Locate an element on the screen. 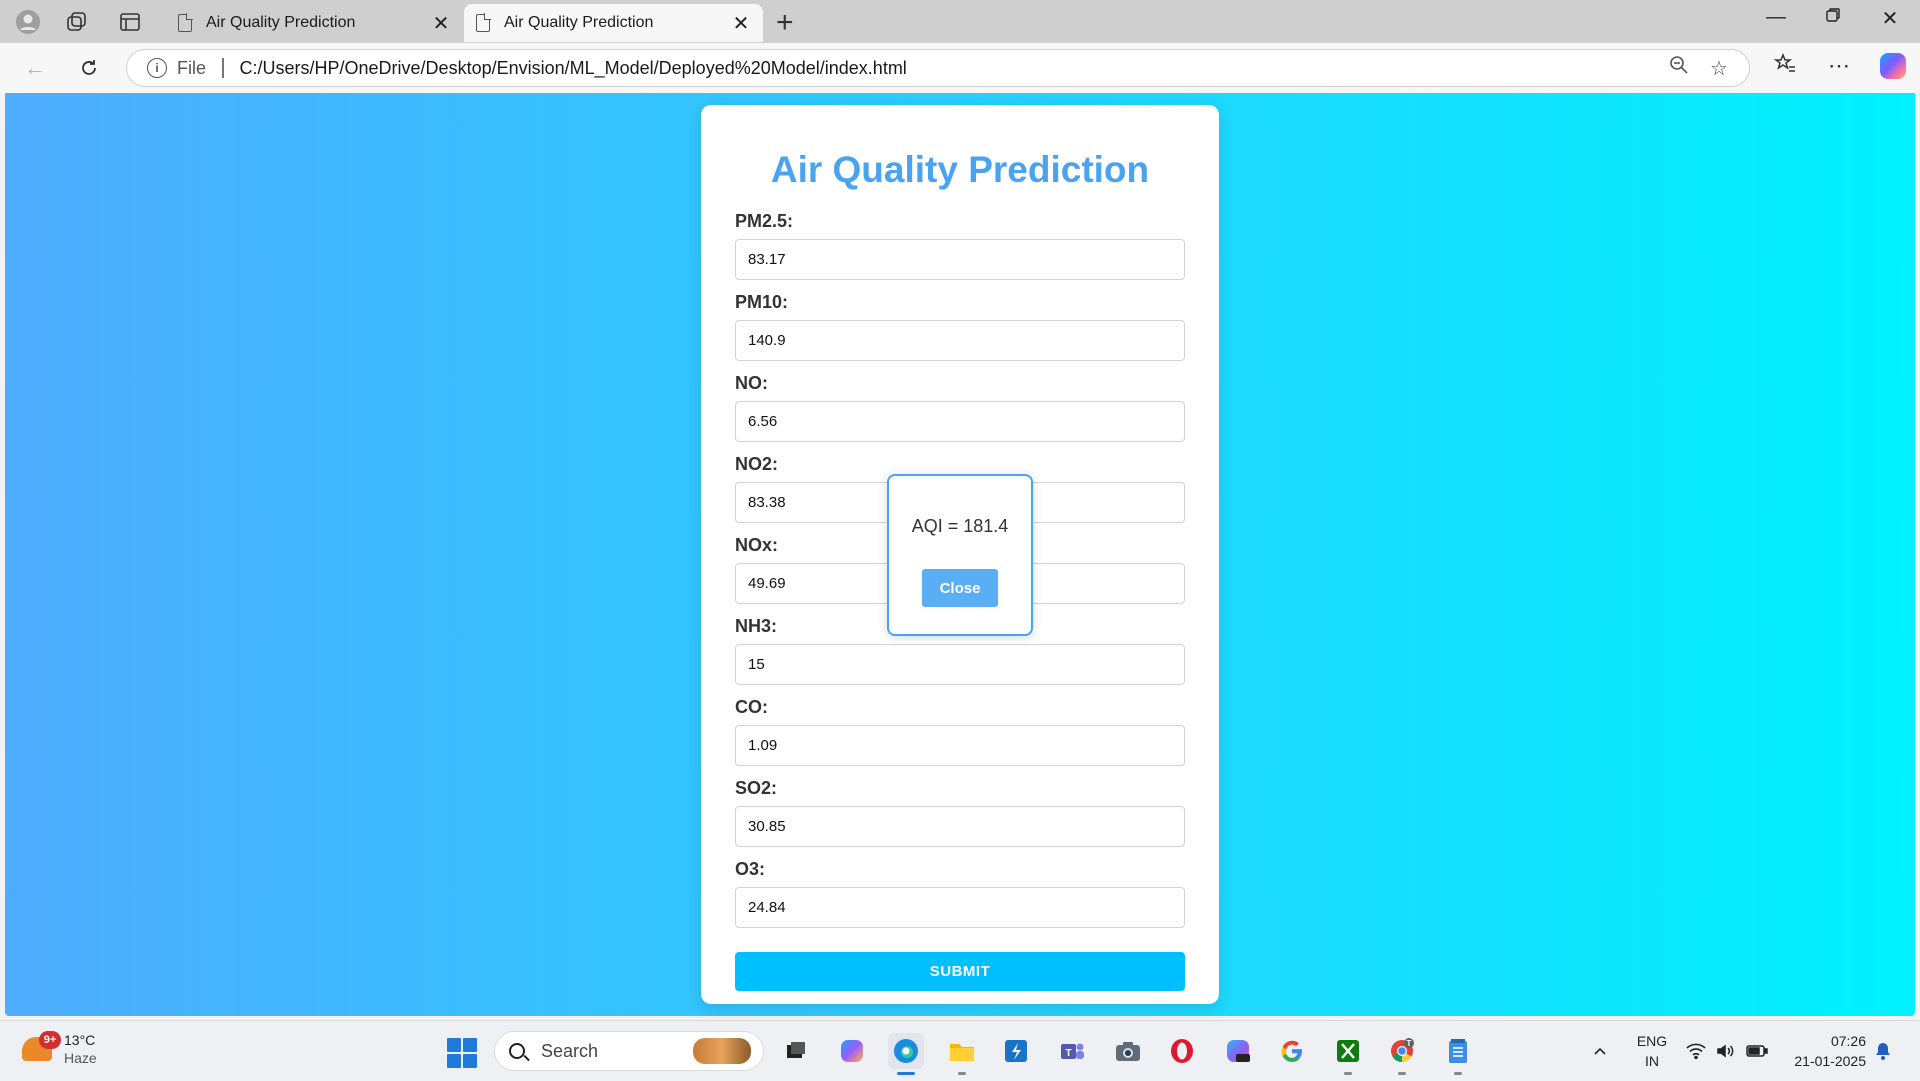 This screenshot has height=1081, width=1920. show-hidden-icons-chevron-icon is located at coordinates (1600, 1051).